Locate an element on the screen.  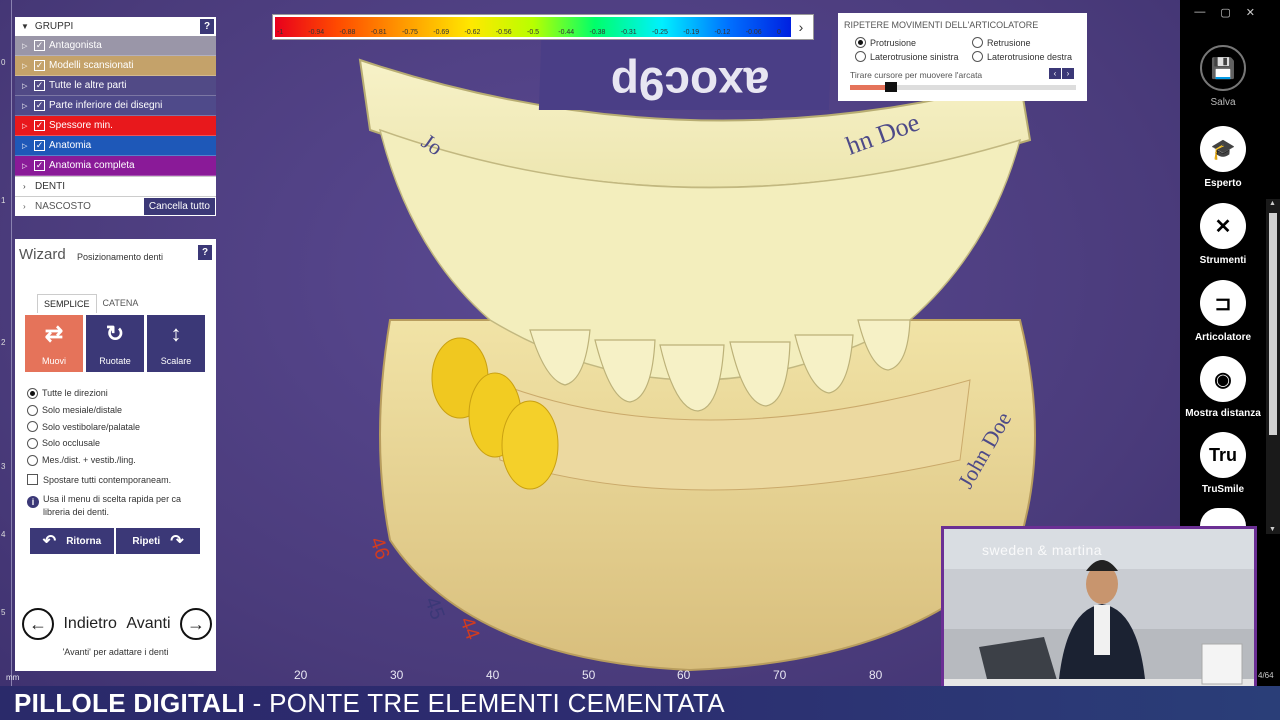
direction-option: Mes./dist. + vestib./ling. is located at coordinates (83, 460).